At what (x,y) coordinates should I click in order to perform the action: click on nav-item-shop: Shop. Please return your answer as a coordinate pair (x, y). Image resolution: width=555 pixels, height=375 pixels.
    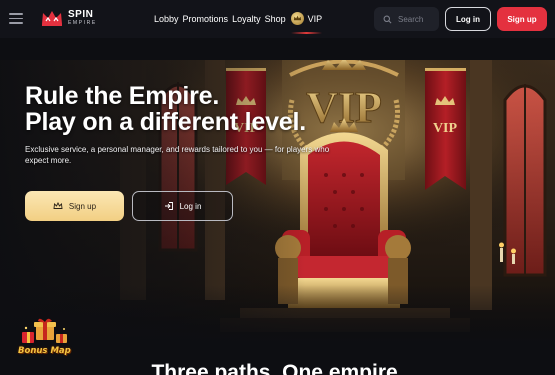
    Looking at the image, I should click on (275, 19).